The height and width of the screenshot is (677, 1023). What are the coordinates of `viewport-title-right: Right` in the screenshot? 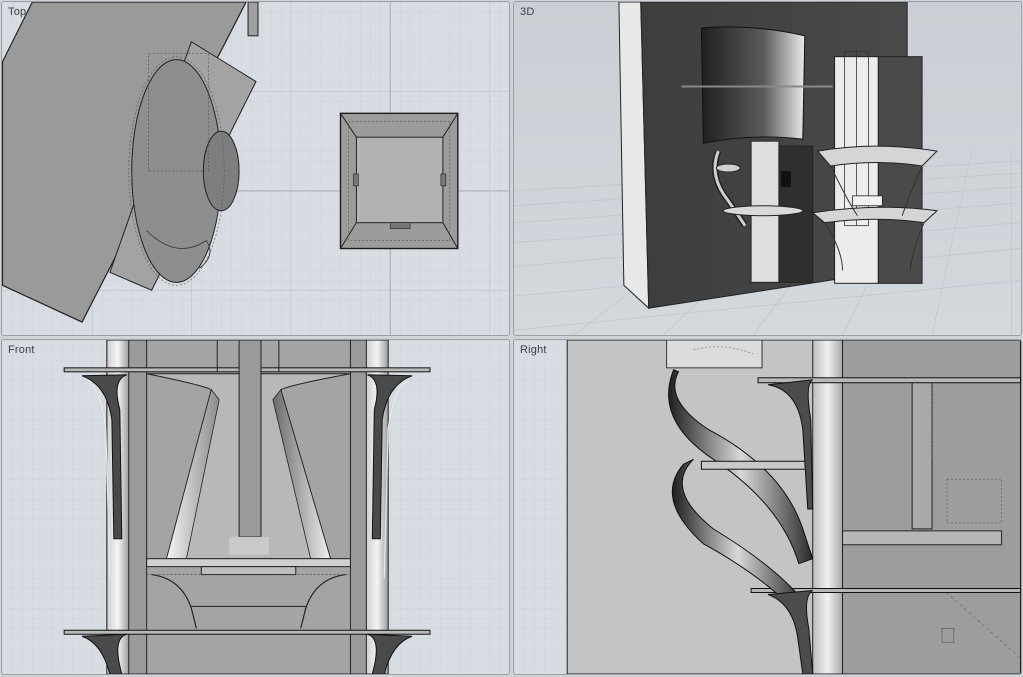 It's located at (533, 350).